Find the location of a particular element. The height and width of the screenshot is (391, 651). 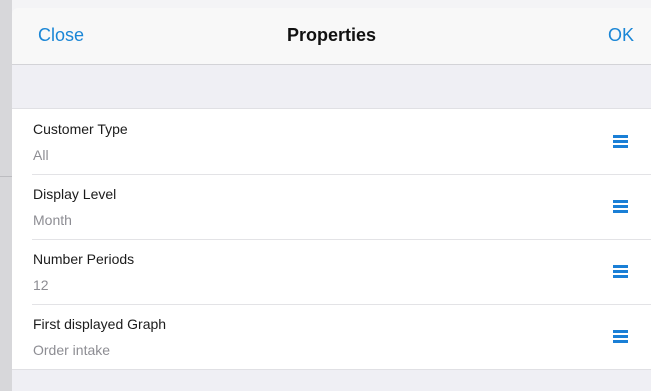

section-spacer is located at coordinates (331, 86).